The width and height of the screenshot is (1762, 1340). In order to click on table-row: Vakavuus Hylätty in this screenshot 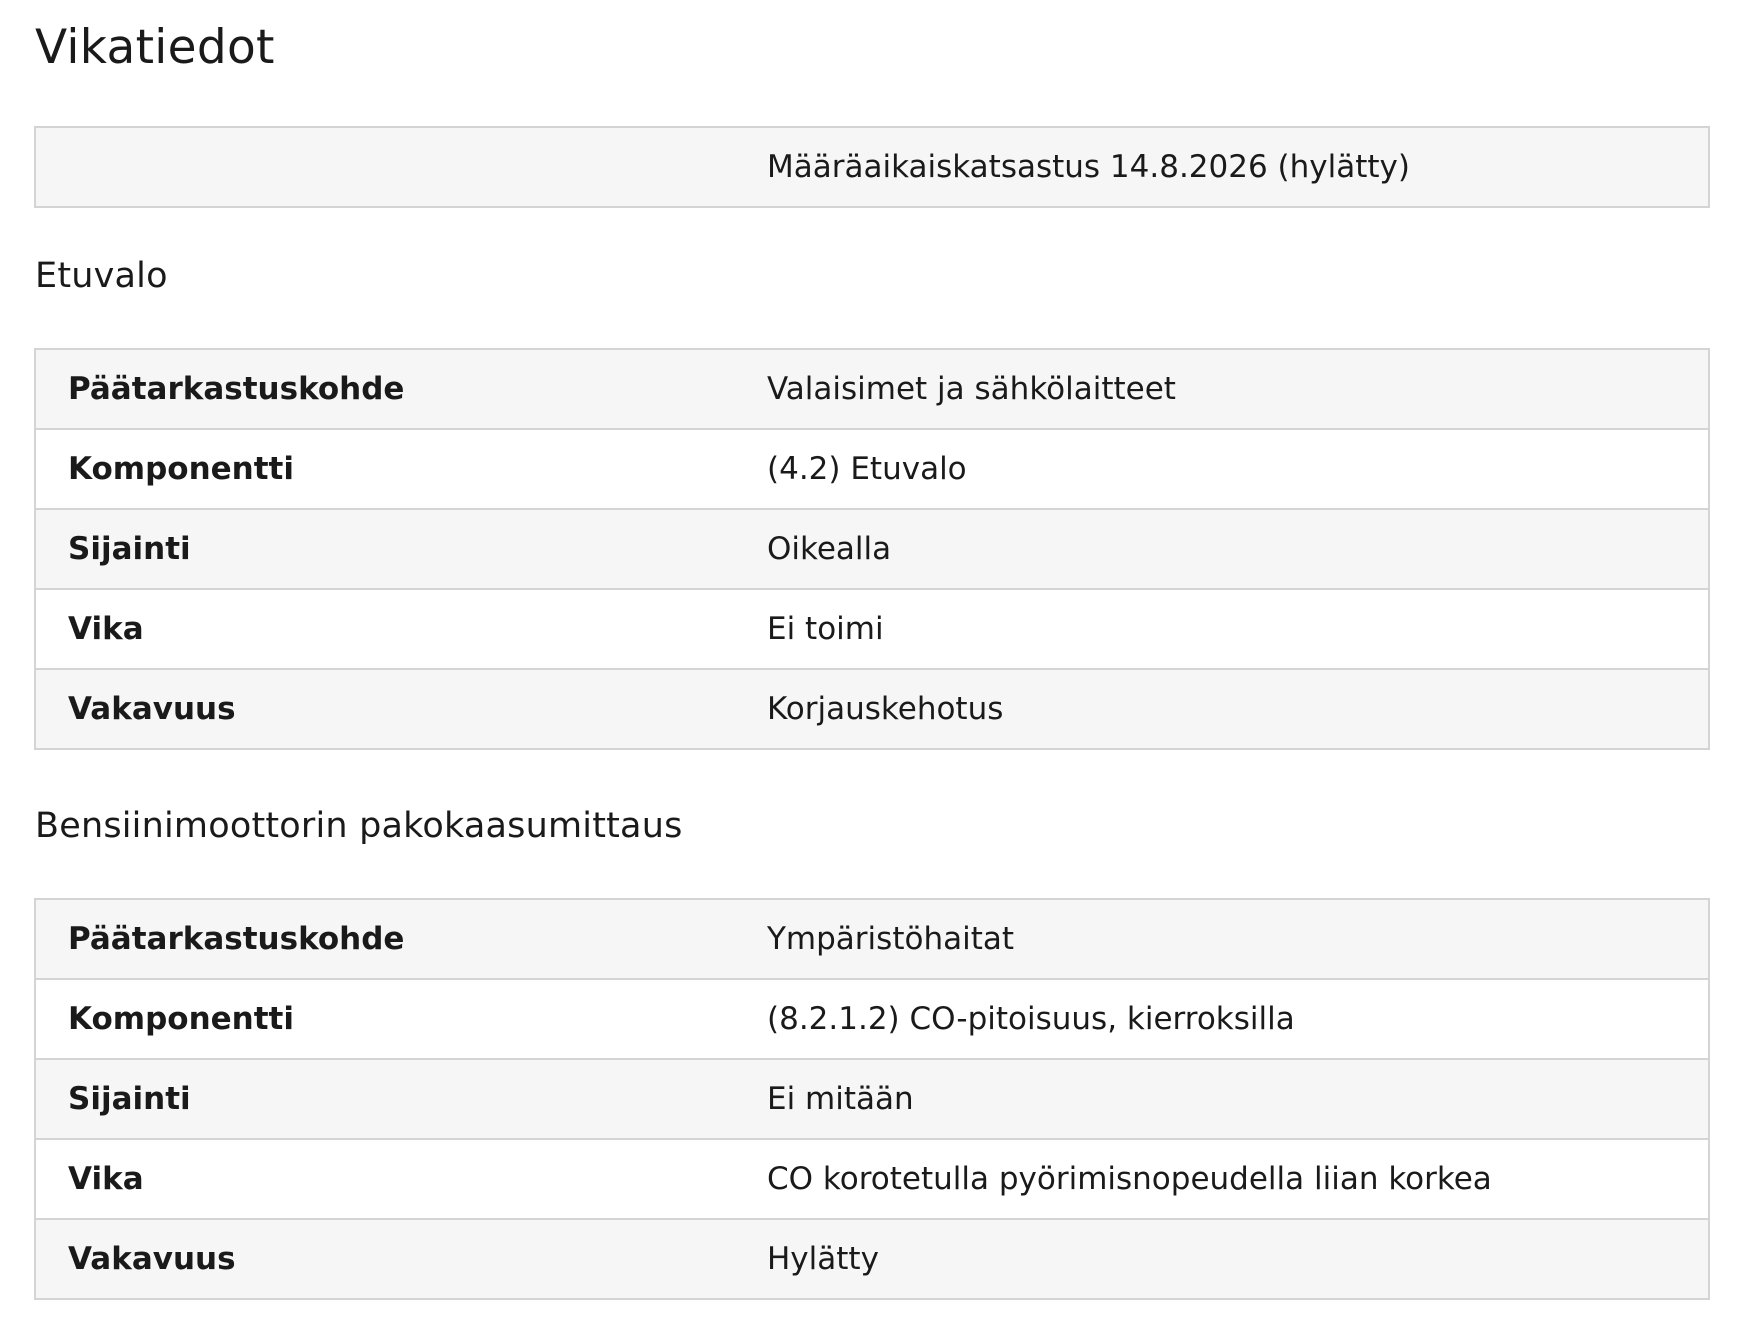, I will do `click(872, 1258)`.